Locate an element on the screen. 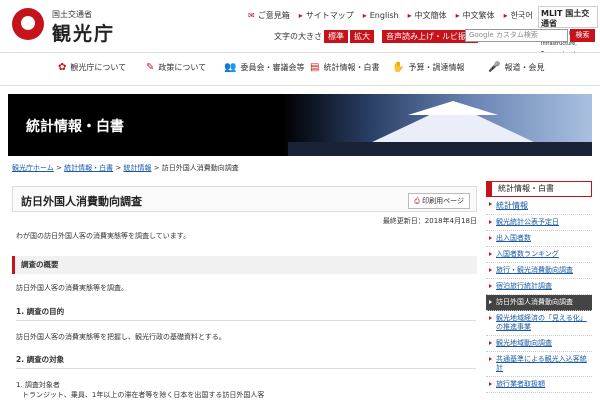 The image size is (600, 400). chart-icon: ▤ is located at coordinates (315, 67).